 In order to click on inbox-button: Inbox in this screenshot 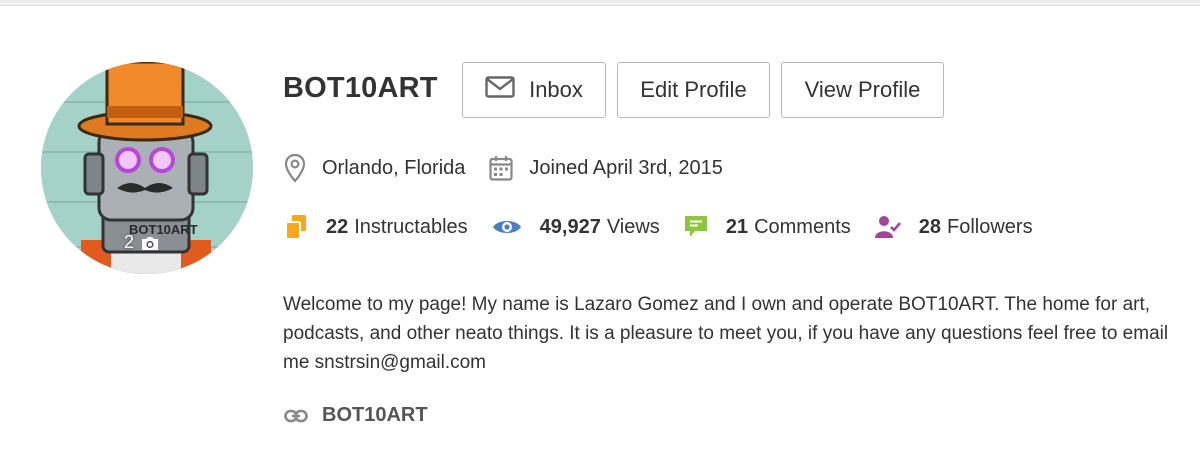, I will do `click(534, 90)`.